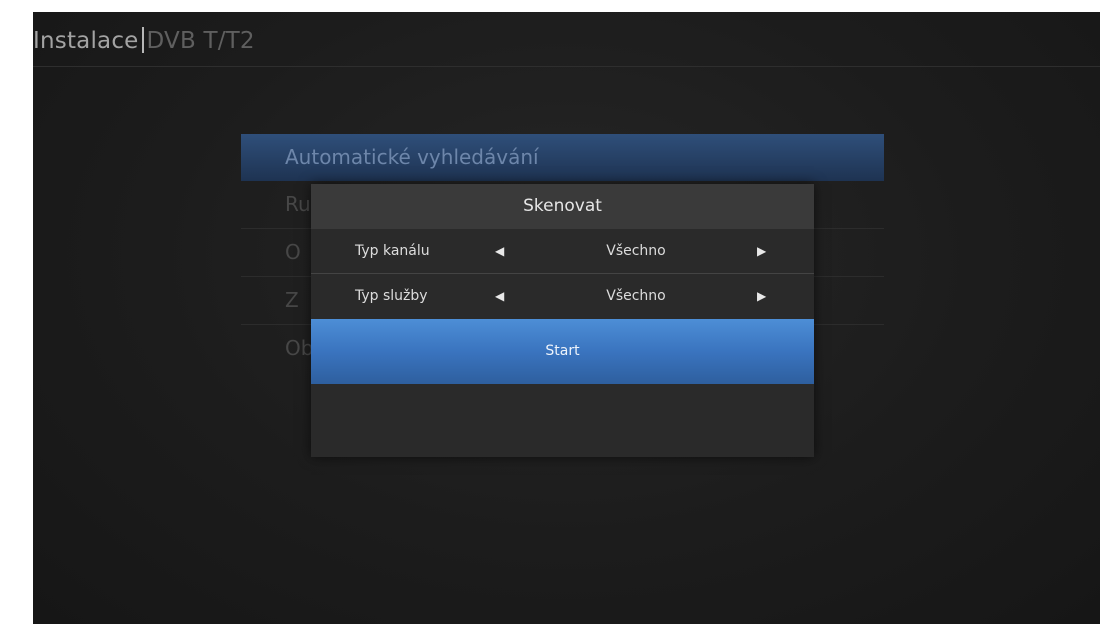 This screenshot has width=1100, height=624. I want to click on service-type-label: Typ služby, so click(391, 296).